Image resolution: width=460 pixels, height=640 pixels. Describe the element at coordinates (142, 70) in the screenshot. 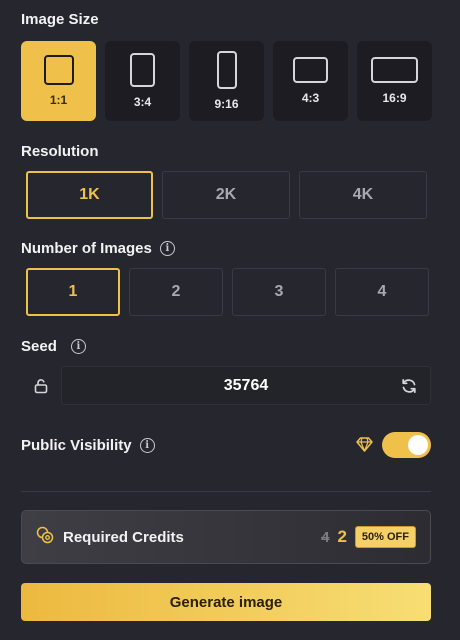

I see `portrait-aspect-icon` at that location.